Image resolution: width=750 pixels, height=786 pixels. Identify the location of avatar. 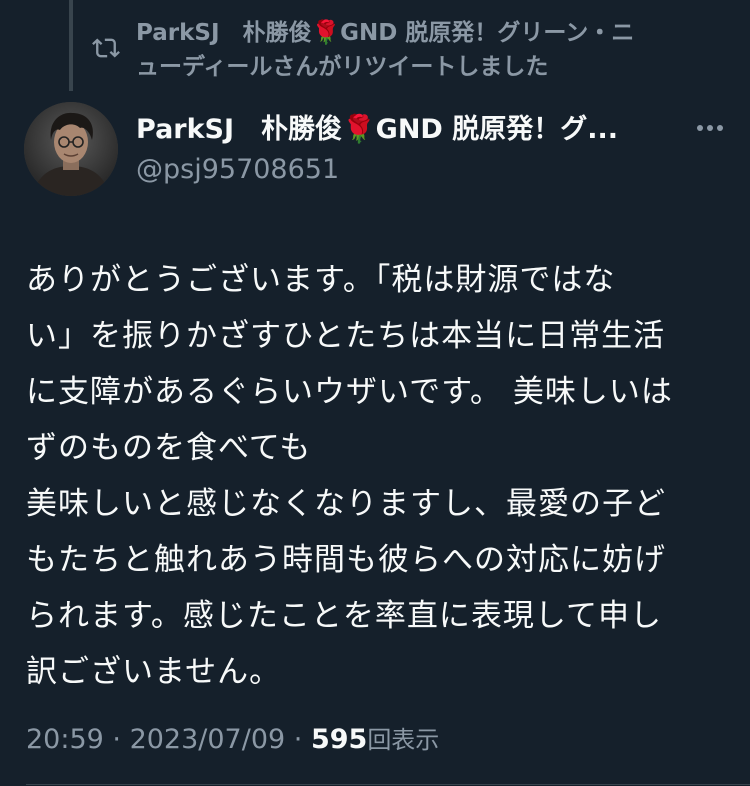
(71, 149).